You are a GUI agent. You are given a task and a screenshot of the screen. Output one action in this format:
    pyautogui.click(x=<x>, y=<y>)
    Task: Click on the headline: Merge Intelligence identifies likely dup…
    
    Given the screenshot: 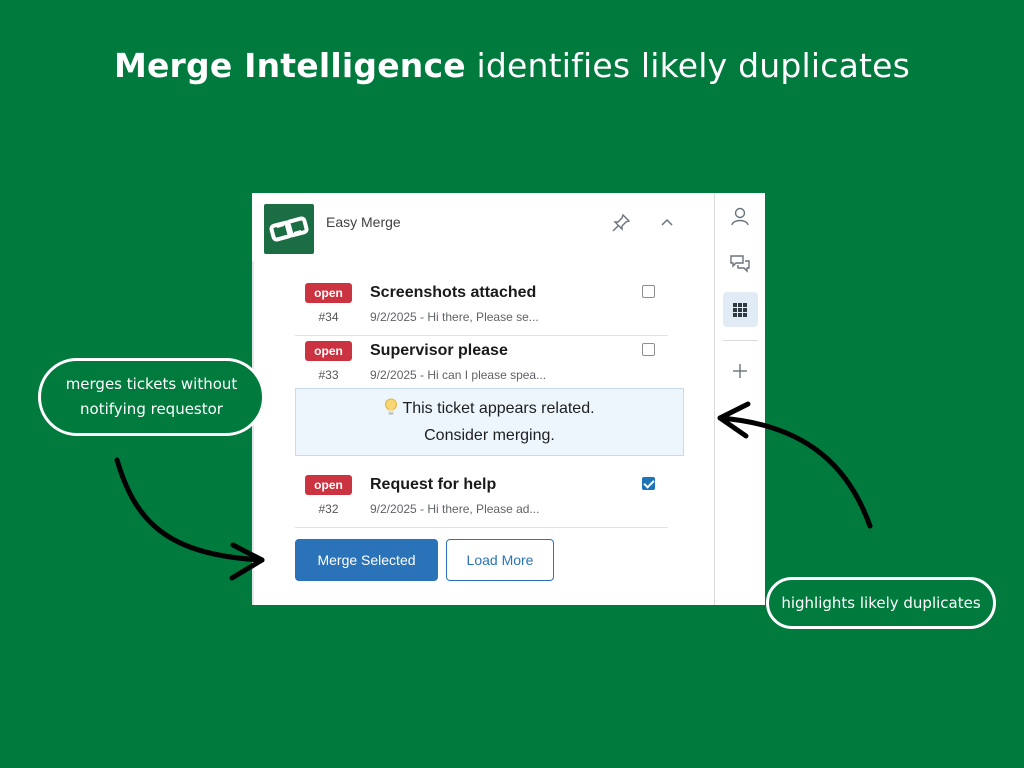 What is the action you would take?
    pyautogui.click(x=512, y=65)
    